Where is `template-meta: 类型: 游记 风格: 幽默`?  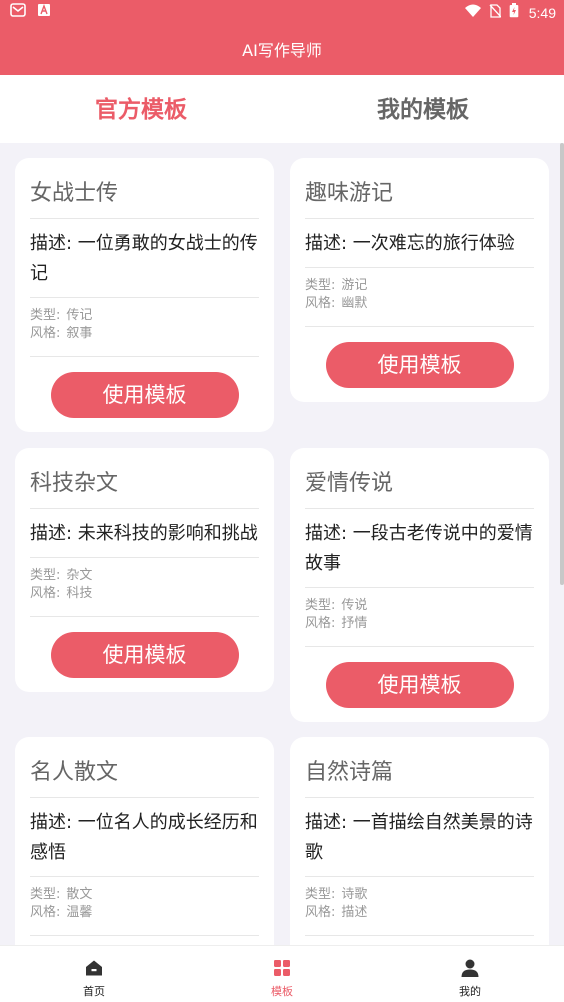
template-meta: 类型: 游记 风格: 幽默 is located at coordinates (419, 297).